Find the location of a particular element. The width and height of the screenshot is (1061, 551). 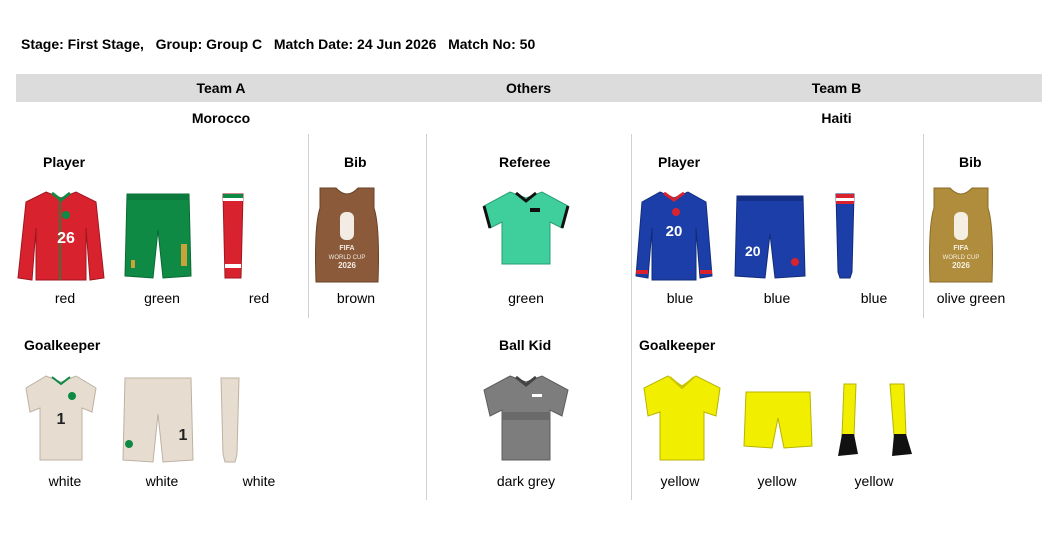

header-team-a: Team A is located at coordinates (221, 88).